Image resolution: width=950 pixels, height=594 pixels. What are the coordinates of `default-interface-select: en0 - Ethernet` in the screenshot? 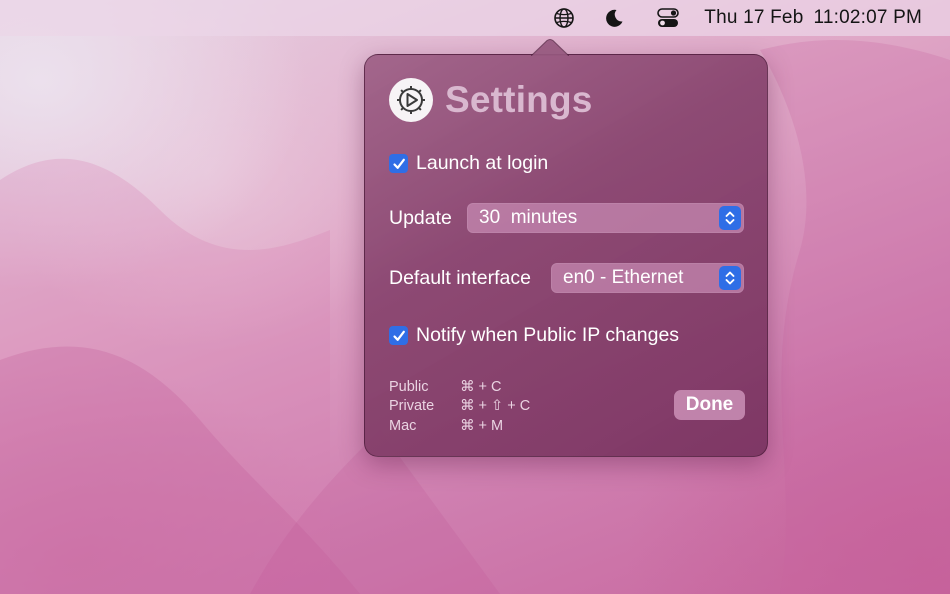 It's located at (647, 278).